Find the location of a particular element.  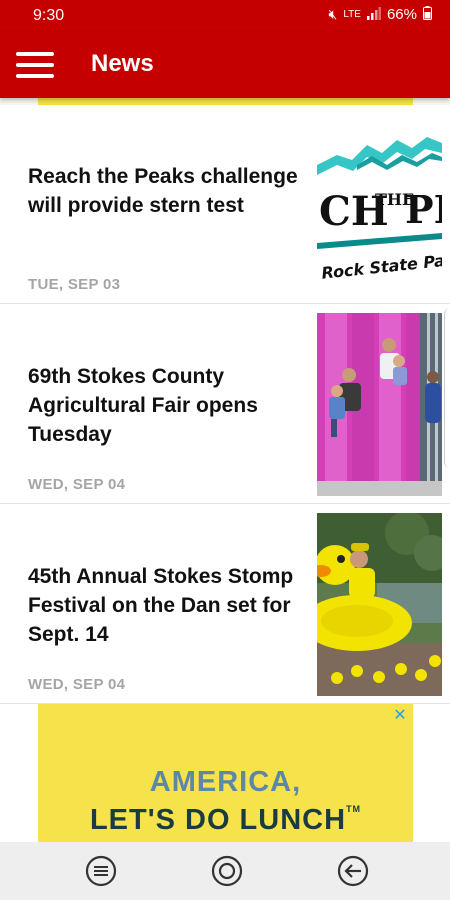

ad-banner-strip is located at coordinates (225, 101).